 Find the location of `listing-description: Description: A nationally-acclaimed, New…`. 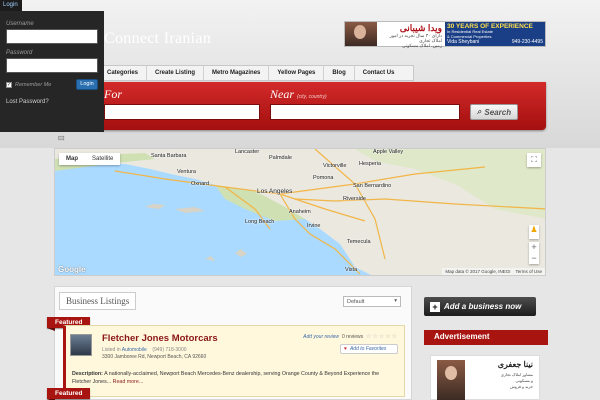

listing-description: Description: A nationally-acclaimed, New… is located at coordinates (235, 378).